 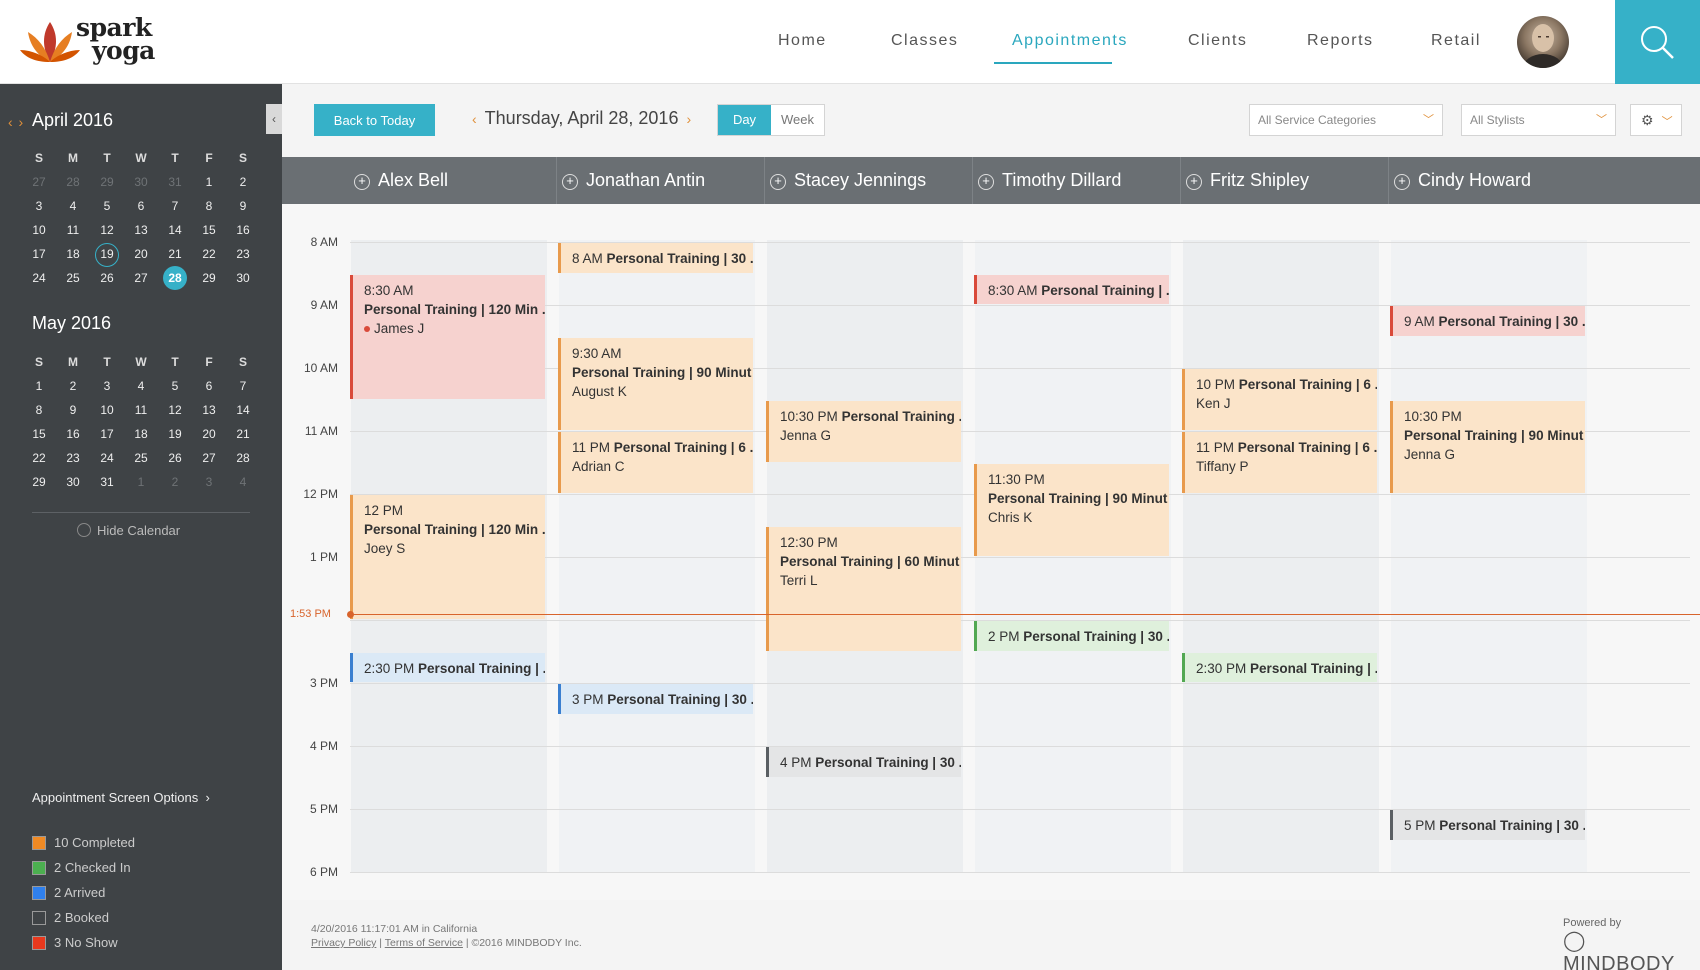 What do you see at coordinates (175, 458) in the screenshot?
I see `calendar-day: 26` at bounding box center [175, 458].